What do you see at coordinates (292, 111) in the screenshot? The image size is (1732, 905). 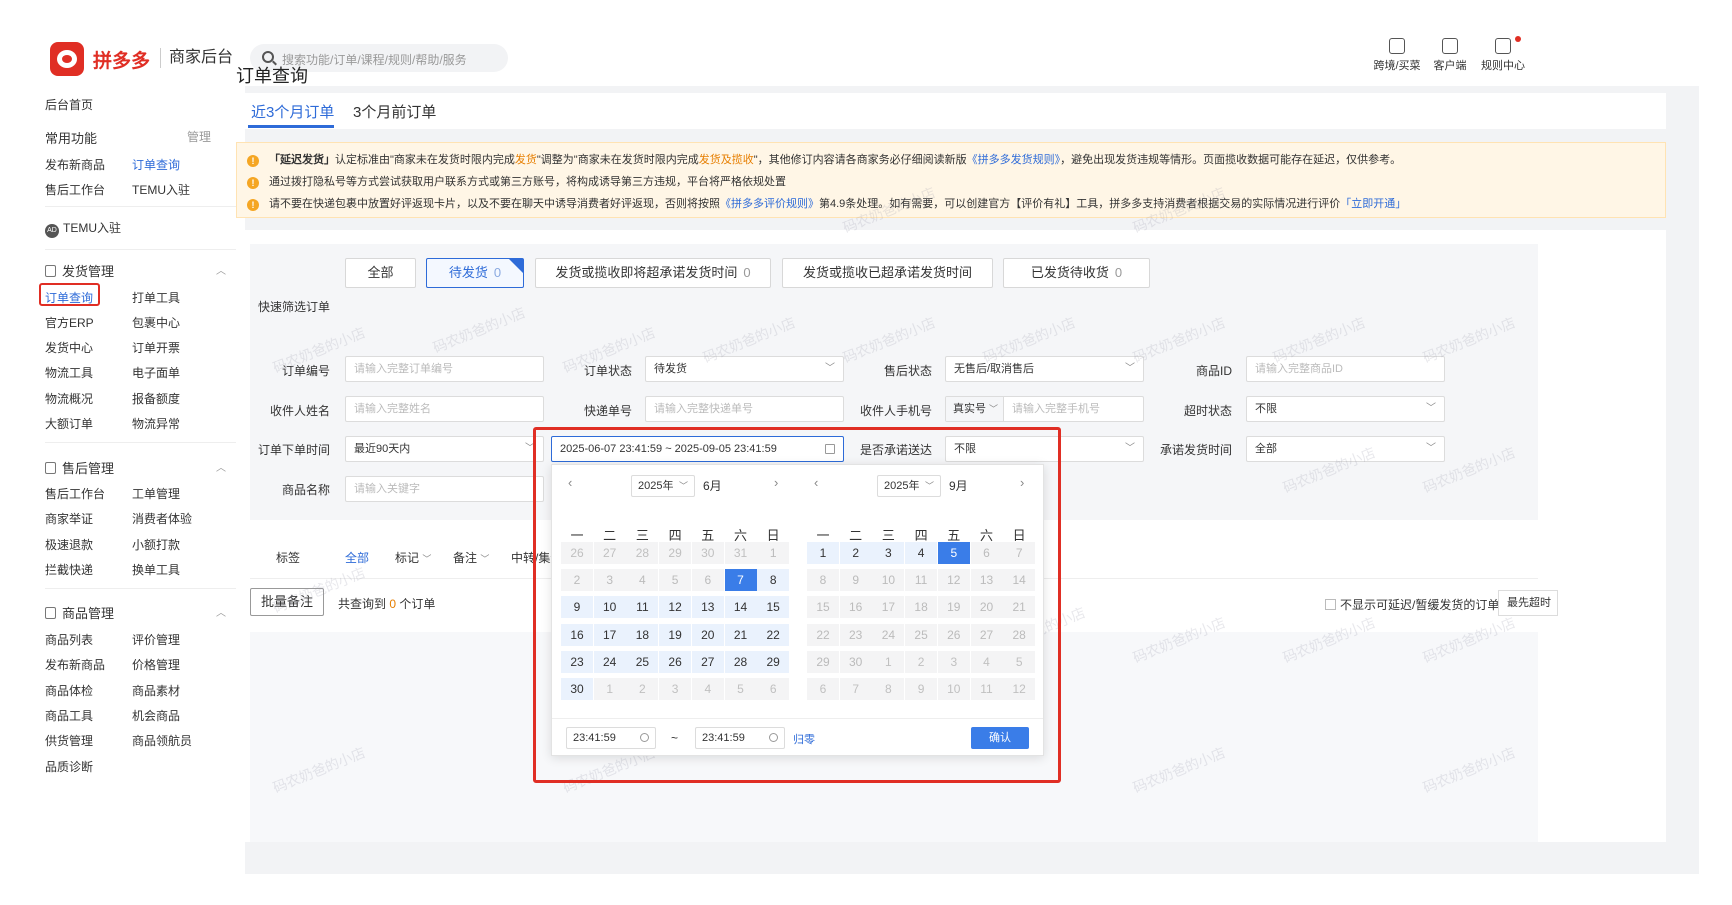 I see `tab-recent-3-months: 近3个月订单` at bounding box center [292, 111].